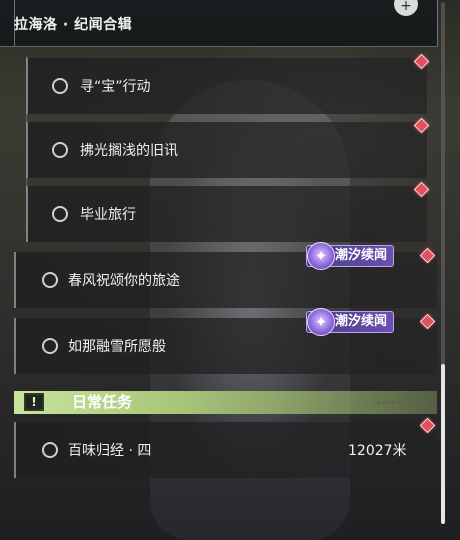 The height and width of the screenshot is (540, 460). Describe the element at coordinates (377, 451) in the screenshot. I see `quest-distance: 12027米` at that location.